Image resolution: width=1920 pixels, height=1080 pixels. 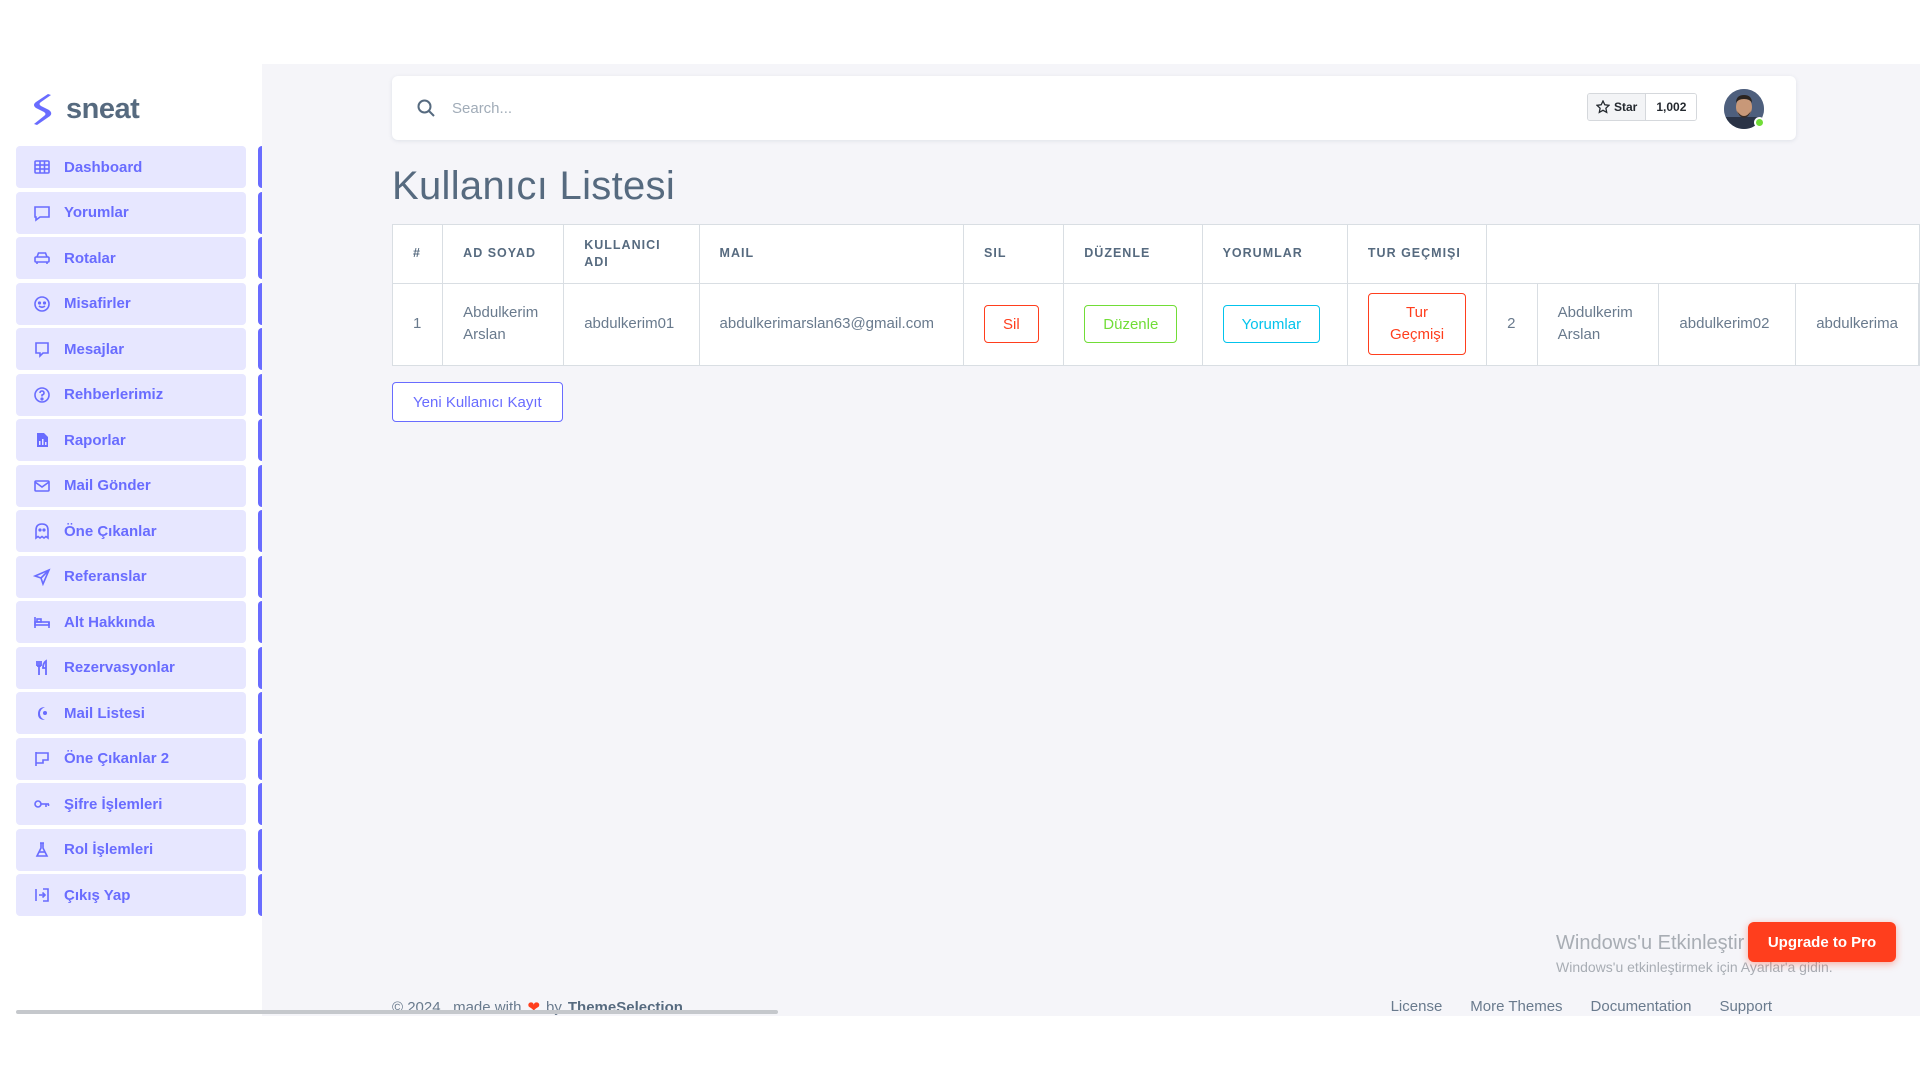 I want to click on sidebar-item-rezervasyonlar: Rezervasyonlar, so click(x=139, y=667).